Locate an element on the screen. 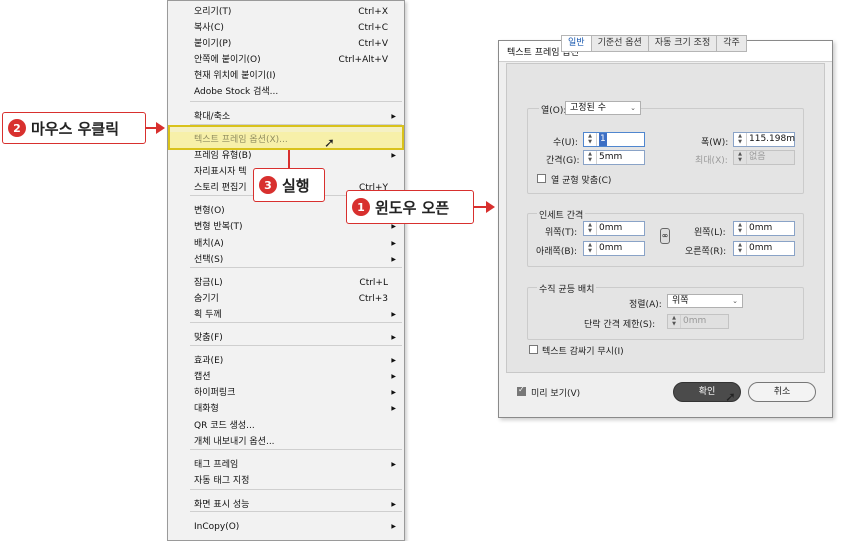  link-chain-icon: ∞ is located at coordinates (665, 236).